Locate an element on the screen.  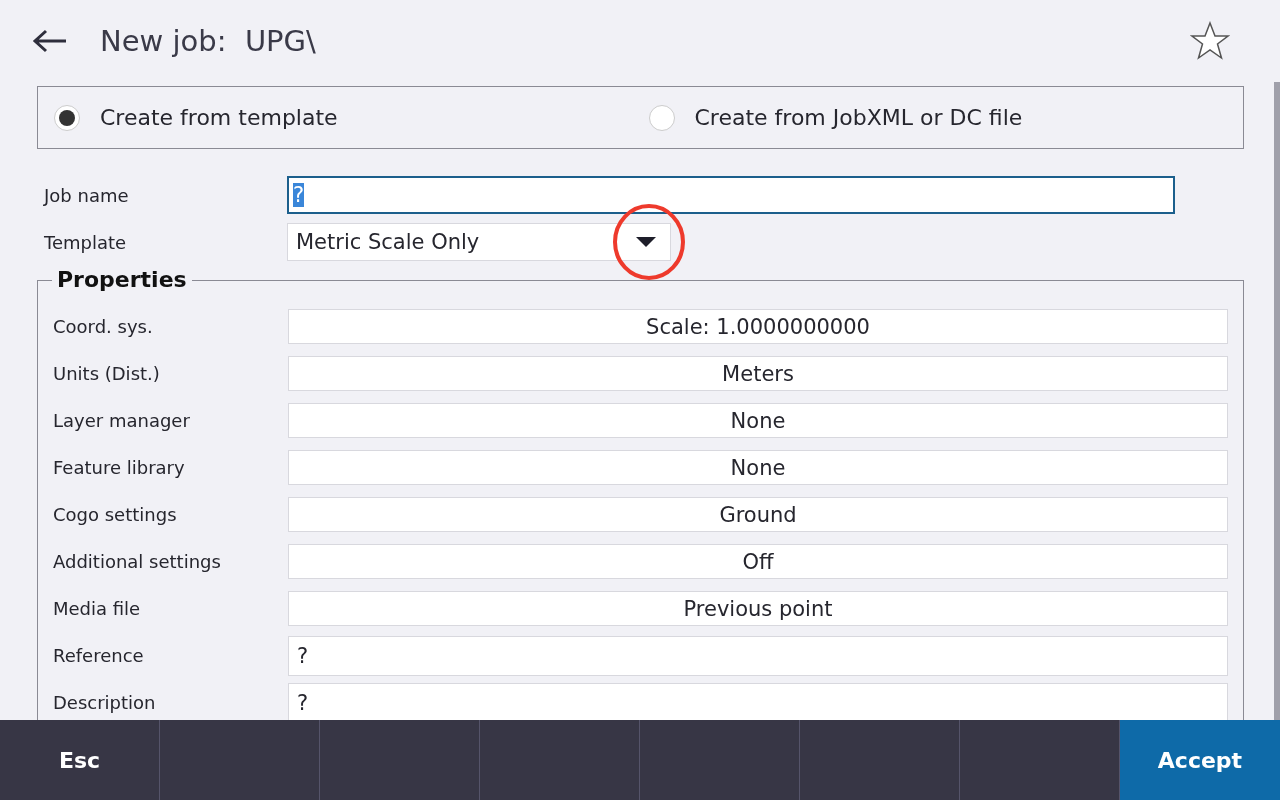
field-label: Feature library is located at coordinates (119, 467).